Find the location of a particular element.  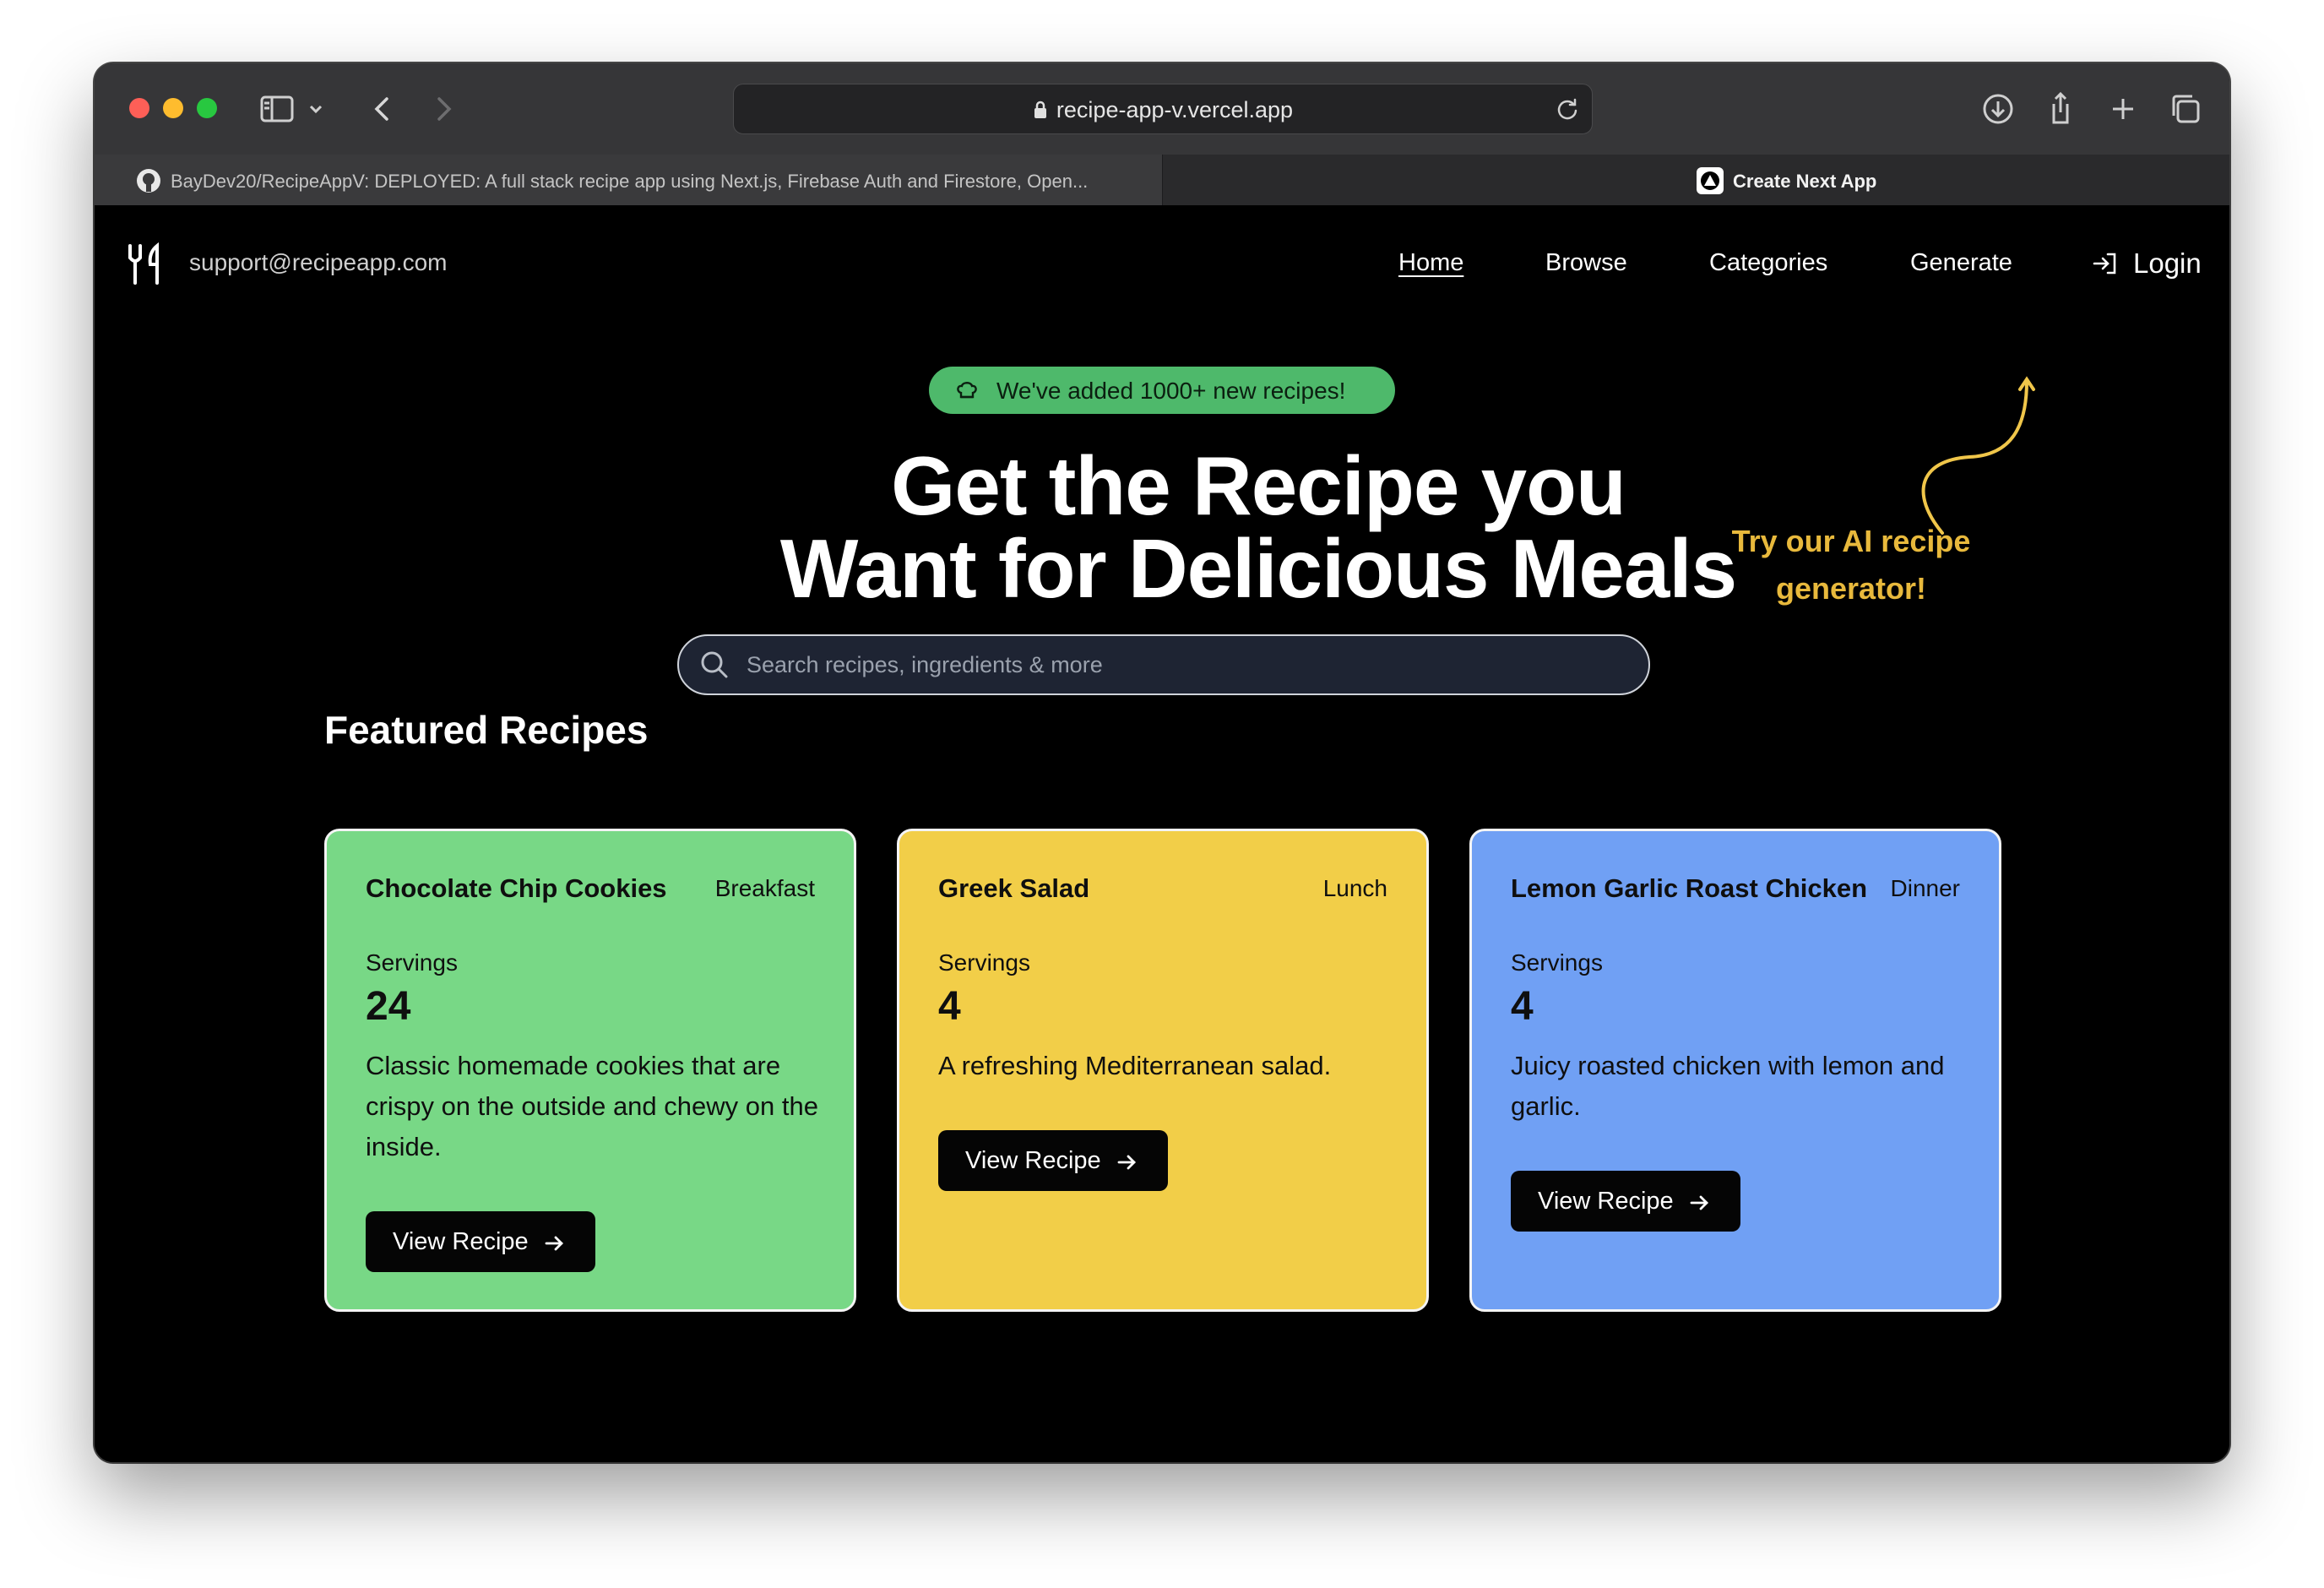

utensils-logo-icon is located at coordinates (145, 264).